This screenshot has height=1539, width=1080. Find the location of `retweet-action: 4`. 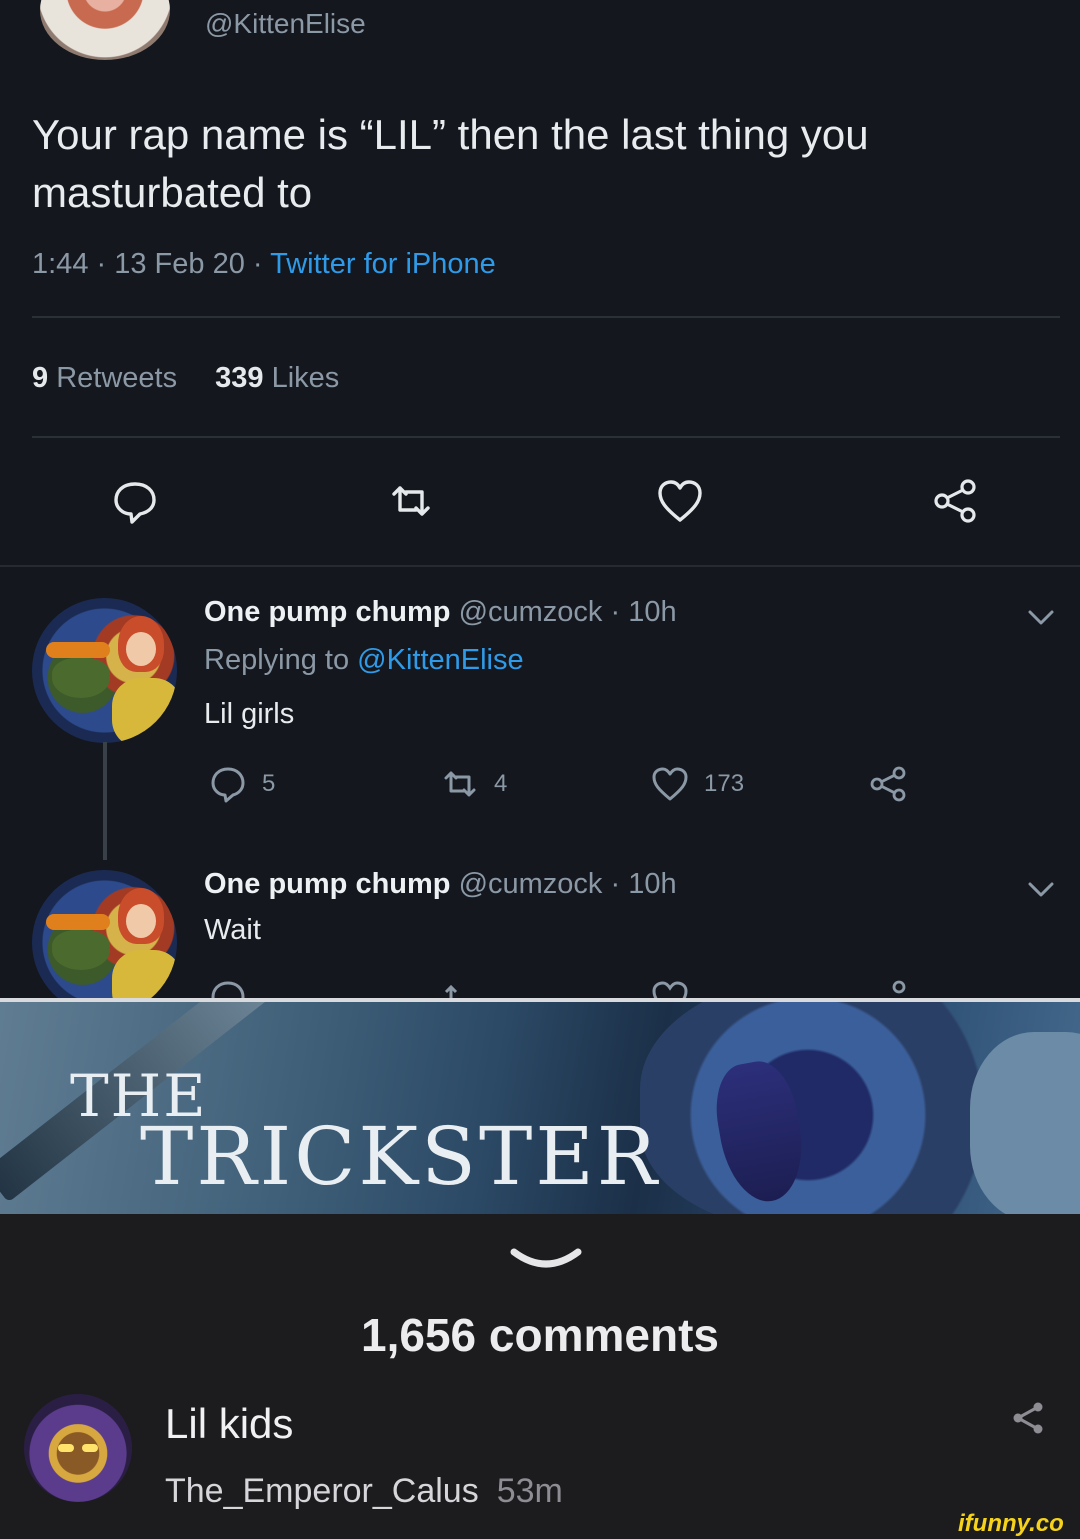

retweet-action: 4 is located at coordinates (473, 784).